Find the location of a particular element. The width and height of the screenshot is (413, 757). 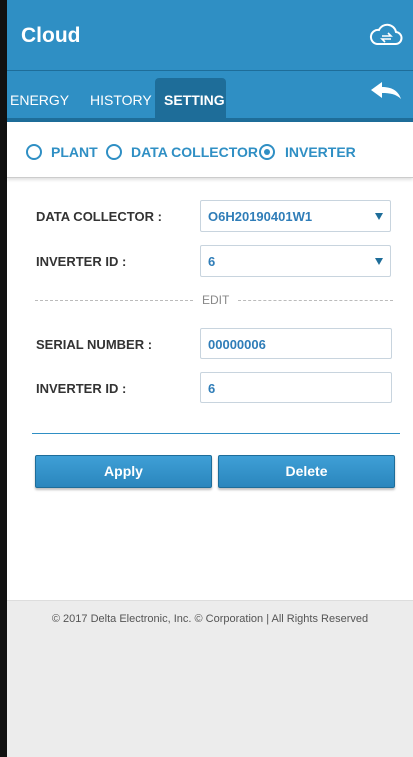

serial-number-value: 00000006 is located at coordinates (237, 344).